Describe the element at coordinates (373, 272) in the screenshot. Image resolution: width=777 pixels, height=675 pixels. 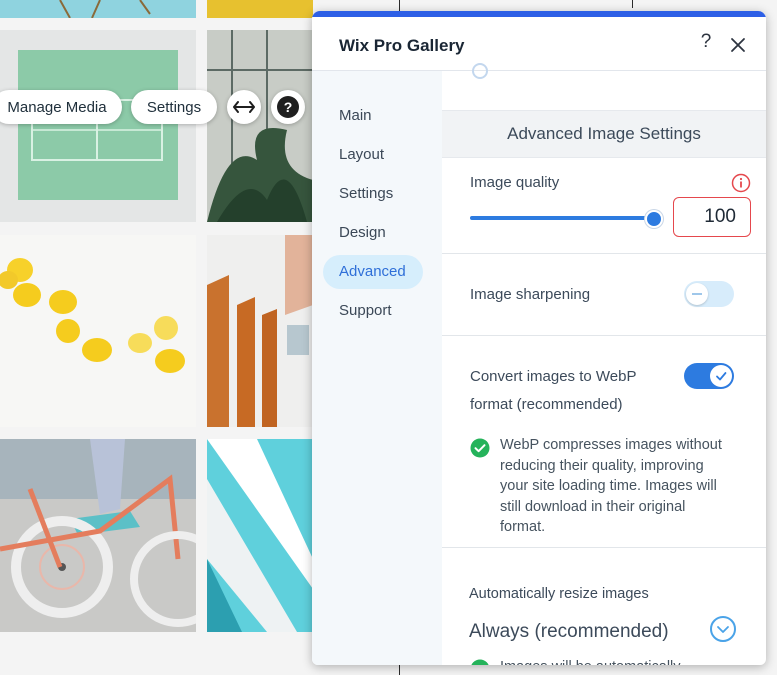
I see `nav-item-advanced: Advanced` at that location.